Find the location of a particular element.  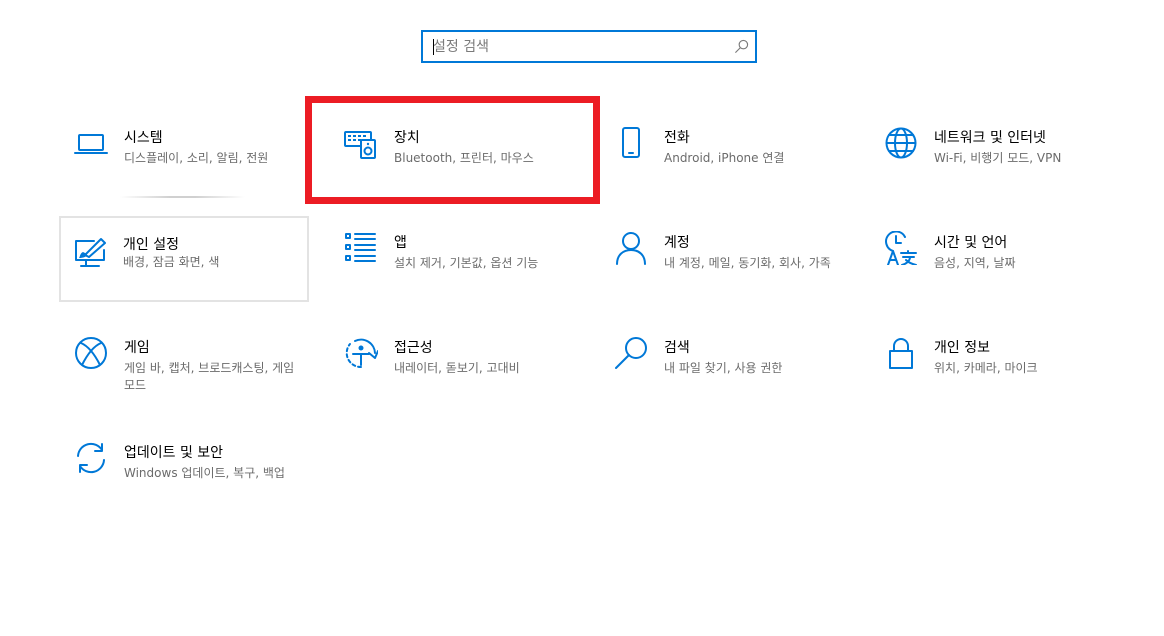

tile-title: 접근성 is located at coordinates (413, 348).